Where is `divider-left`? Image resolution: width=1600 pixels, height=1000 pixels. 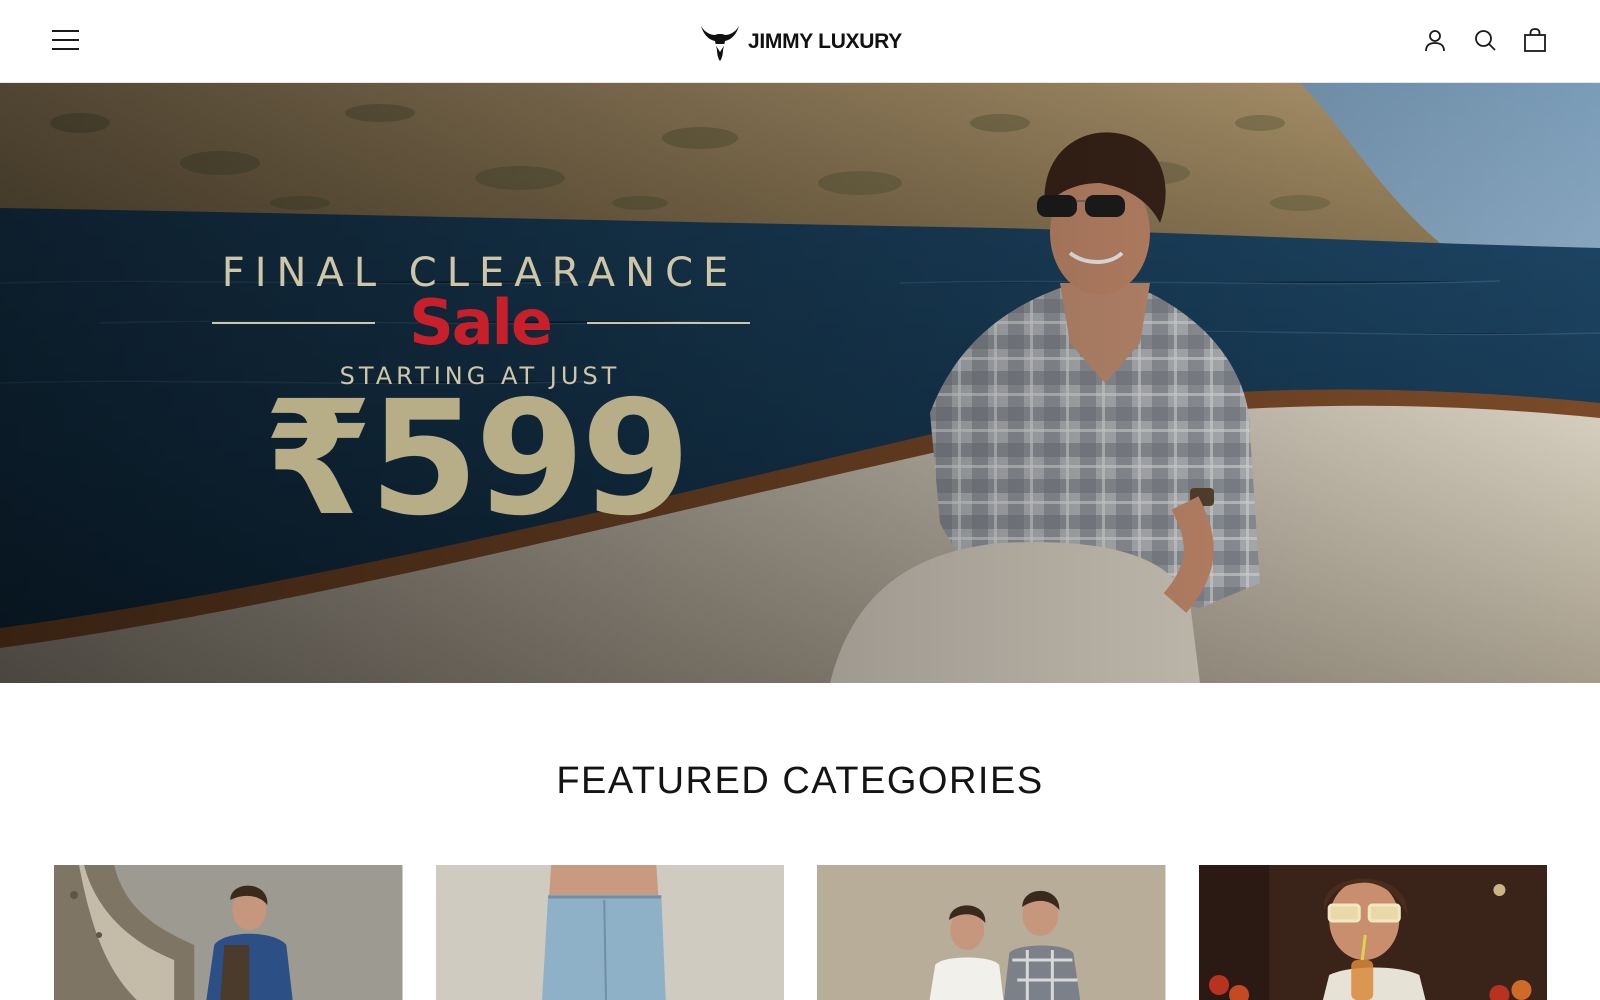
divider-left is located at coordinates (293, 323).